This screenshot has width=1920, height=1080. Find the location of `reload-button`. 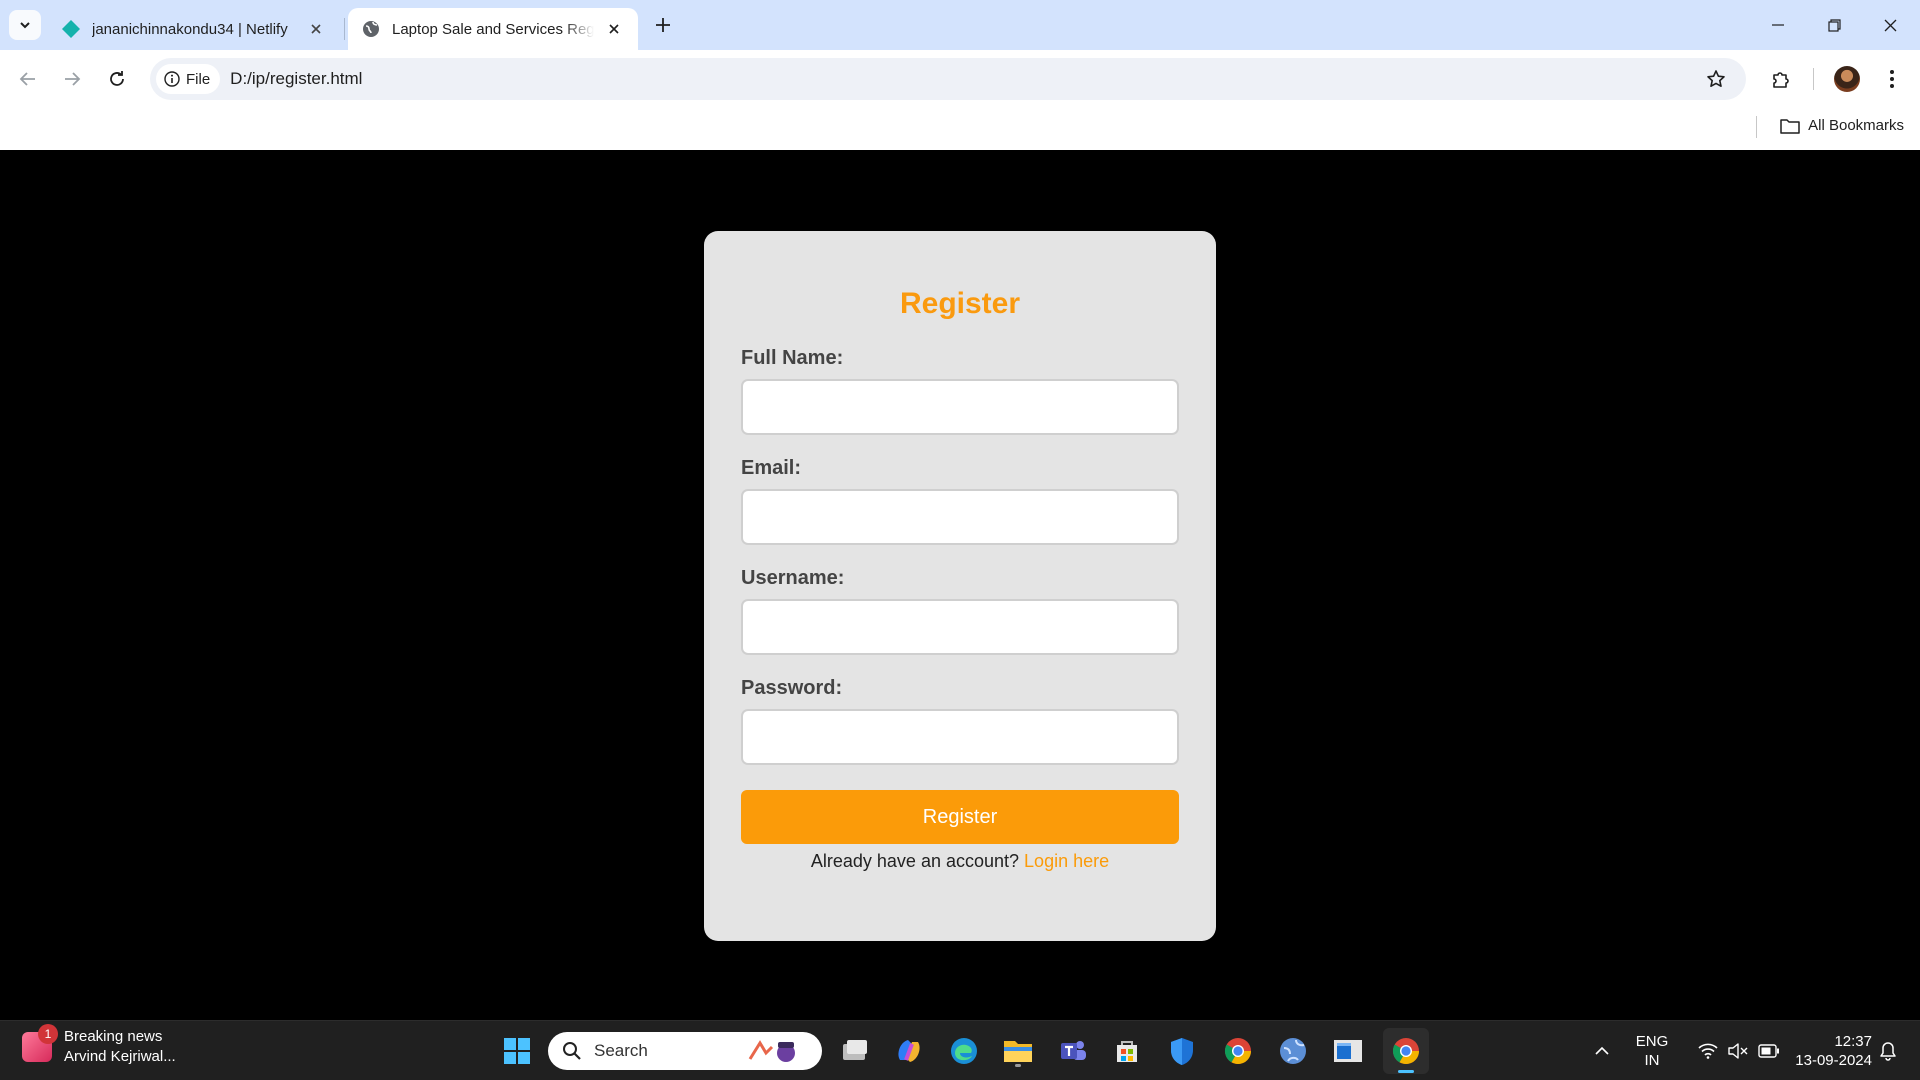

reload-button is located at coordinates (117, 79).